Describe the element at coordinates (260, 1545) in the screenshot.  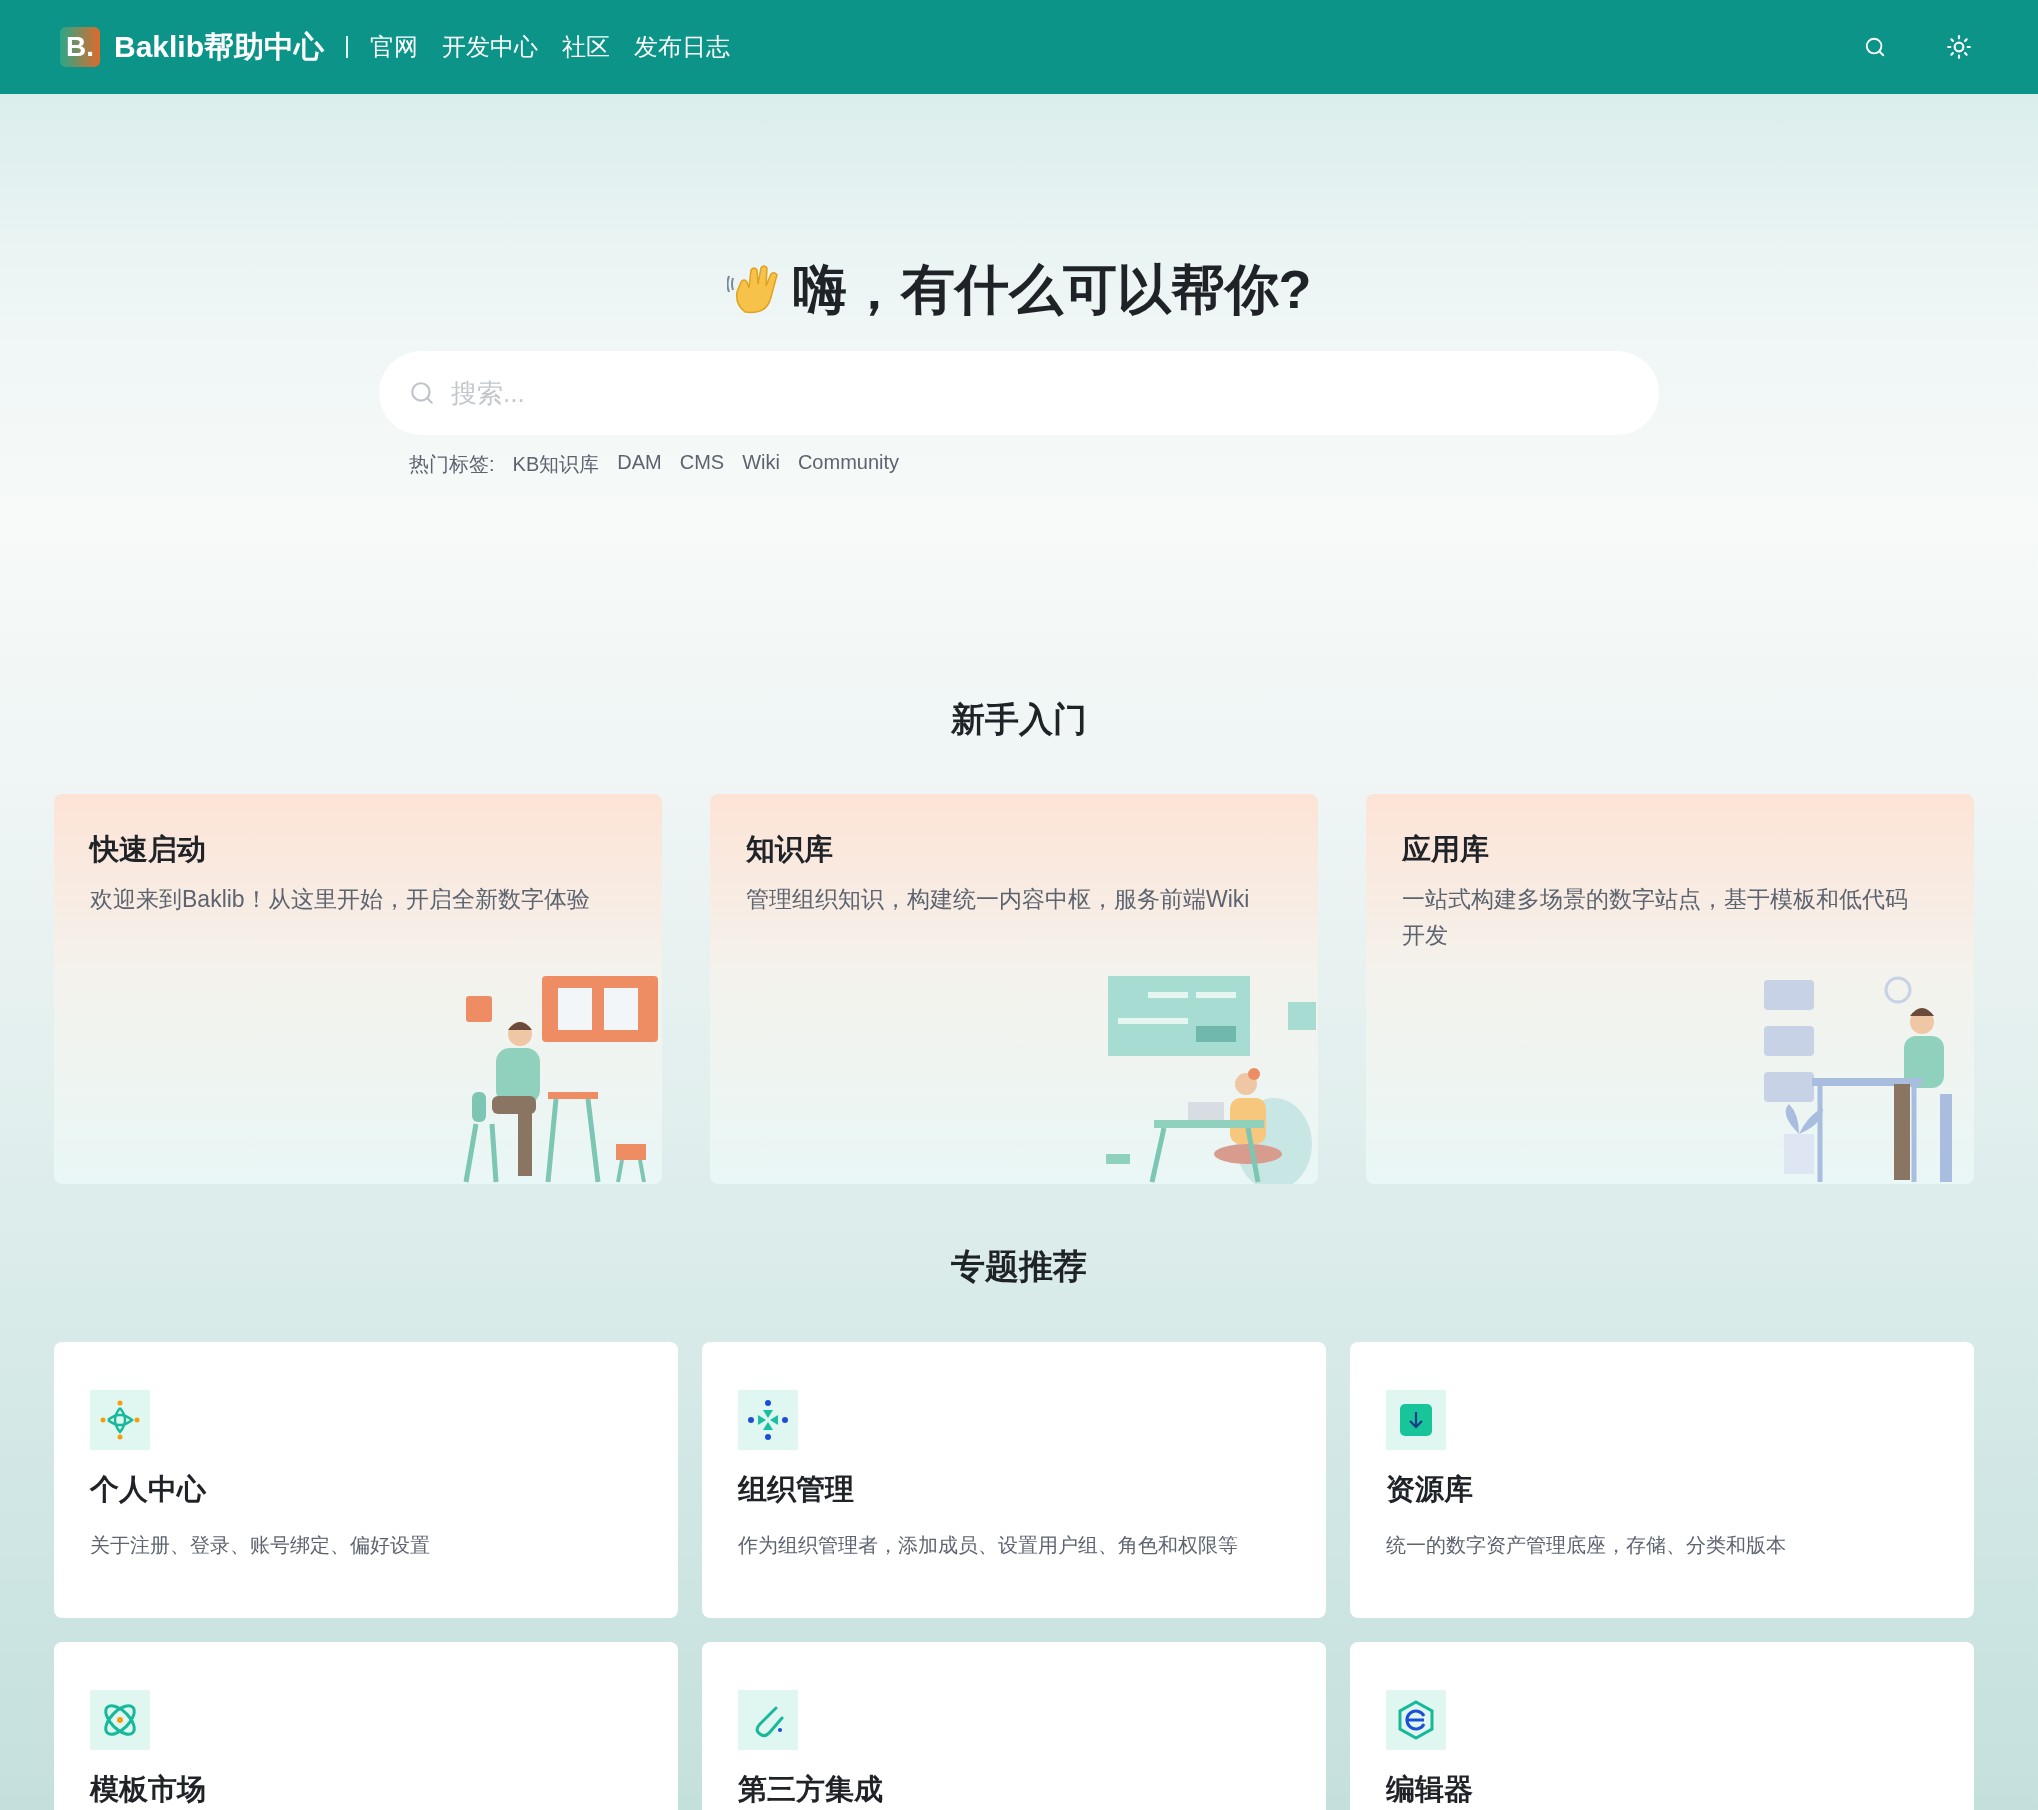
I see `card-description: 关于注册、登录、账号绑定、偏好设置` at that location.